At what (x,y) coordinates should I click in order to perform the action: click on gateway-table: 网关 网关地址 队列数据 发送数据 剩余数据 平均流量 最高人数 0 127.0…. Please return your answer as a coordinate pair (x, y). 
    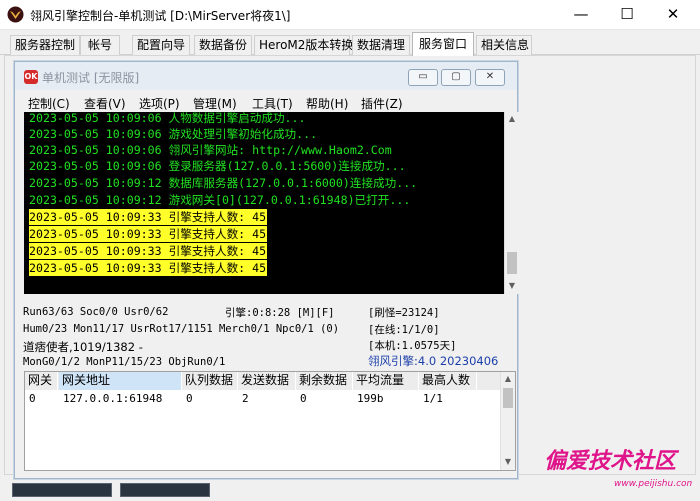
    Looking at the image, I should click on (270, 421).